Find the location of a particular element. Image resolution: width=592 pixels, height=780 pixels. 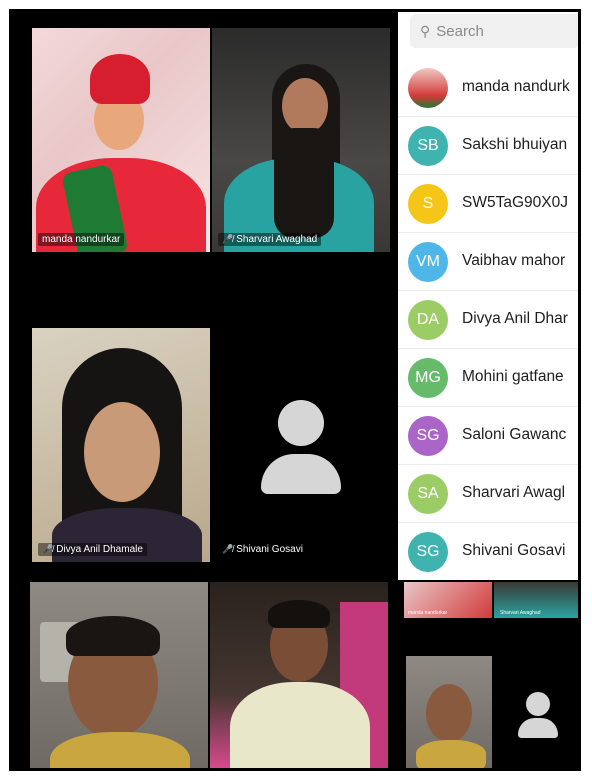

participant-avatar: SA is located at coordinates (428, 494).